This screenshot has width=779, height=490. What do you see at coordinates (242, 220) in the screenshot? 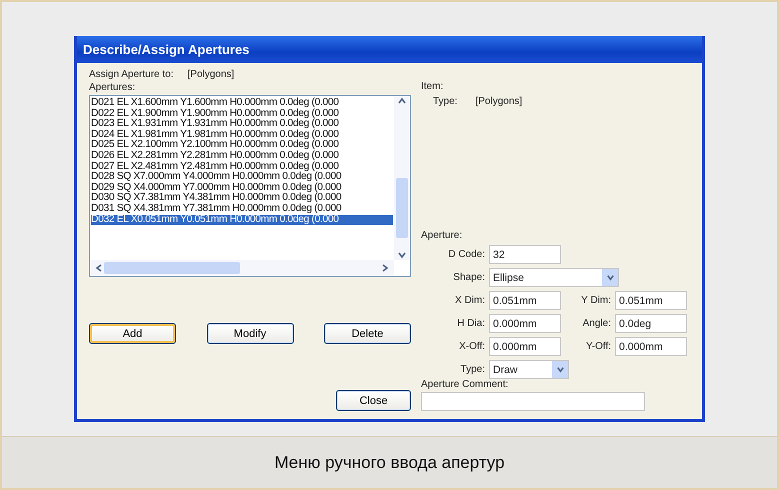
I see `list-item: D032 EL X0.051mm Y0.051mm H0.000mm 0.0deg (0.000` at bounding box center [242, 220].